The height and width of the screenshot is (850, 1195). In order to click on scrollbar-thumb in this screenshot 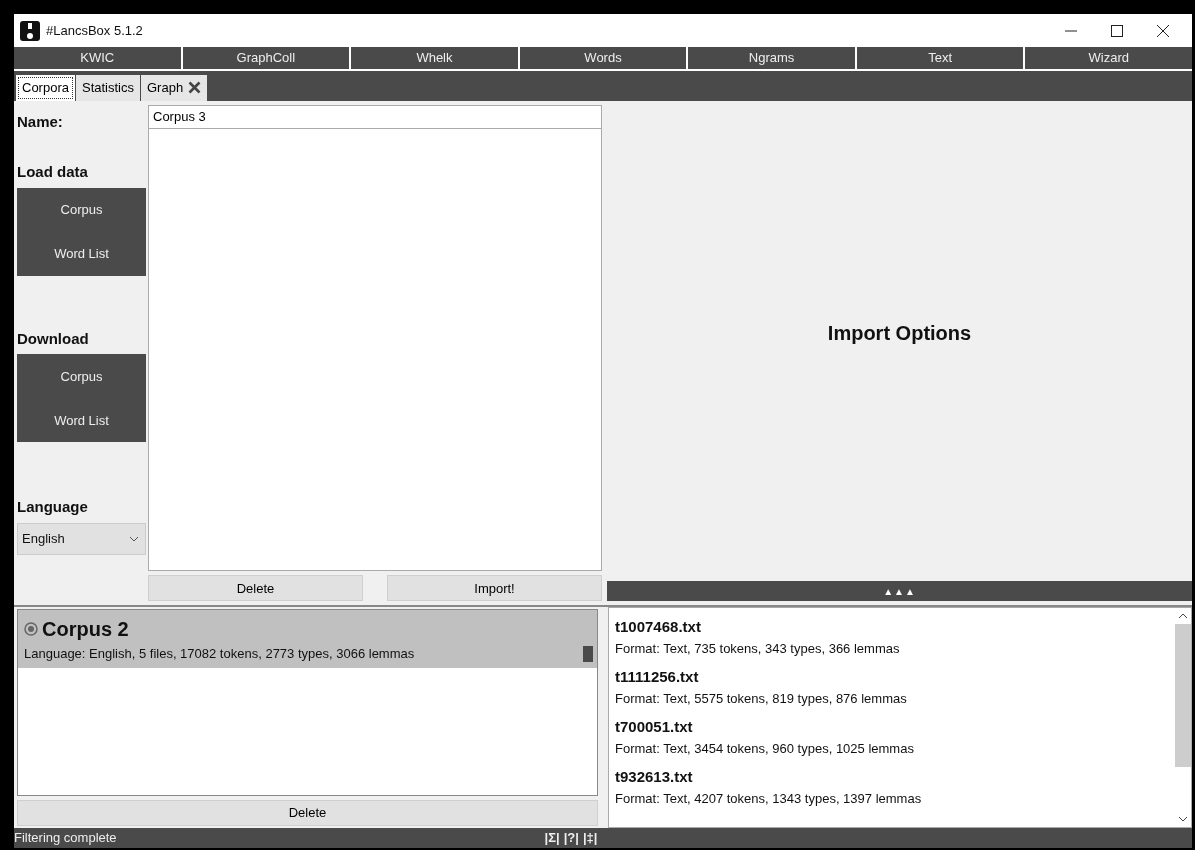, I will do `click(1183, 696)`.